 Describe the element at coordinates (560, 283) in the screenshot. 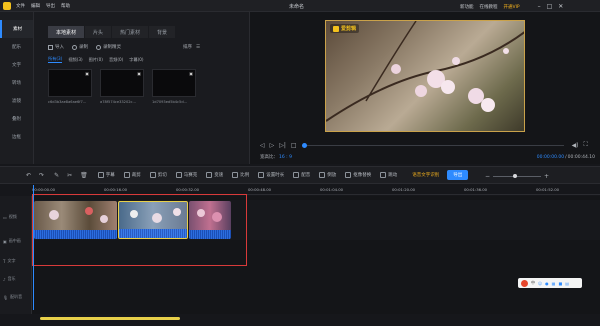

I see `ime-skin-icon: ■` at that location.